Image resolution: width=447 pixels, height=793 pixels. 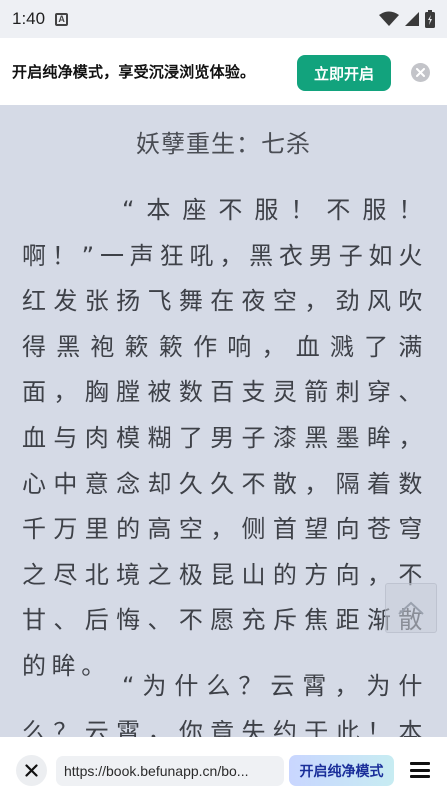 What do you see at coordinates (341, 770) in the screenshot?
I see `pure-mode-button: 开启纯净模式` at bounding box center [341, 770].